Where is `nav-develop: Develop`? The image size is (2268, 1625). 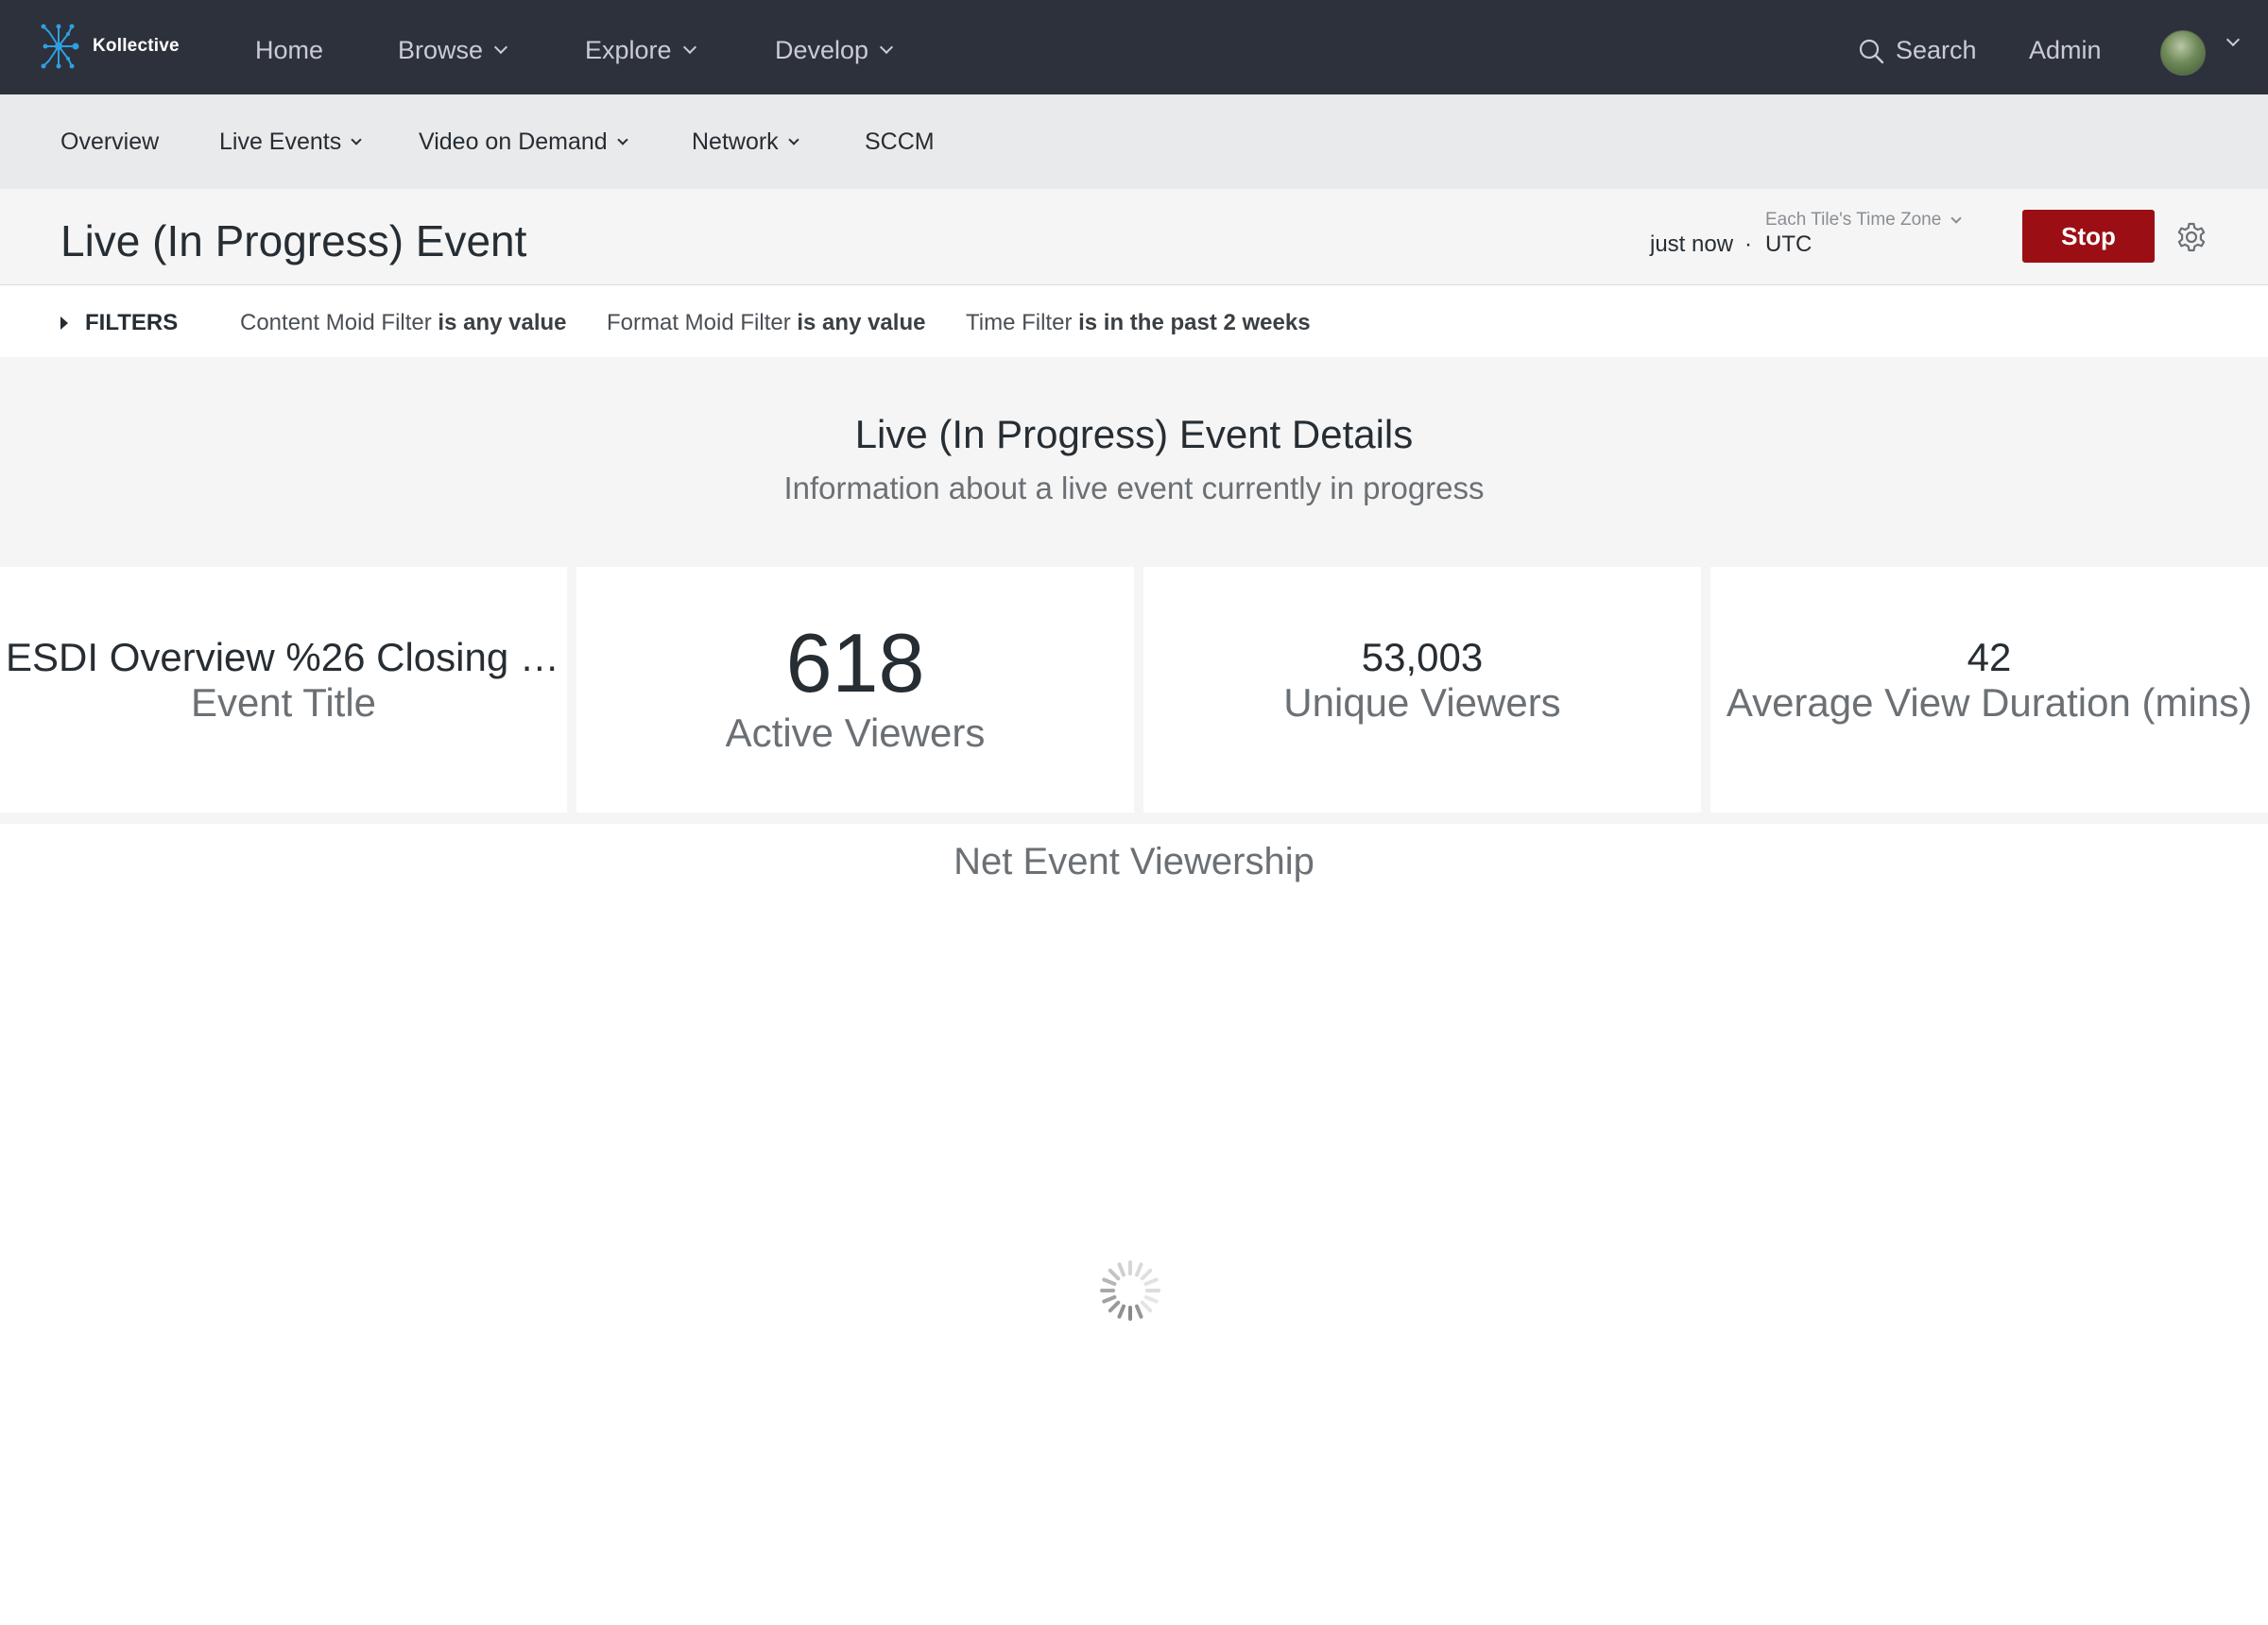
nav-develop: Develop is located at coordinates (834, 51).